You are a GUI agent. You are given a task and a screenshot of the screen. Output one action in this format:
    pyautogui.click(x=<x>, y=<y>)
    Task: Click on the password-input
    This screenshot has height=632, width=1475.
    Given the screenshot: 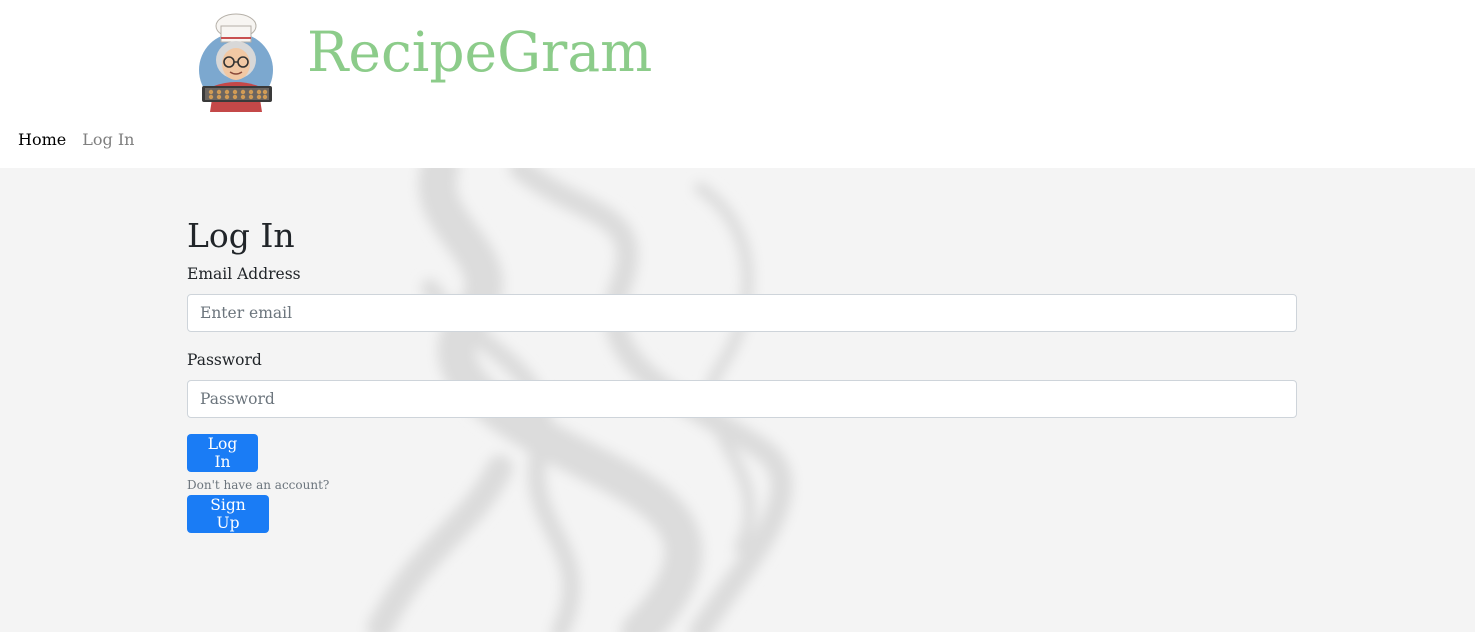 What is the action you would take?
    pyautogui.click(x=742, y=399)
    